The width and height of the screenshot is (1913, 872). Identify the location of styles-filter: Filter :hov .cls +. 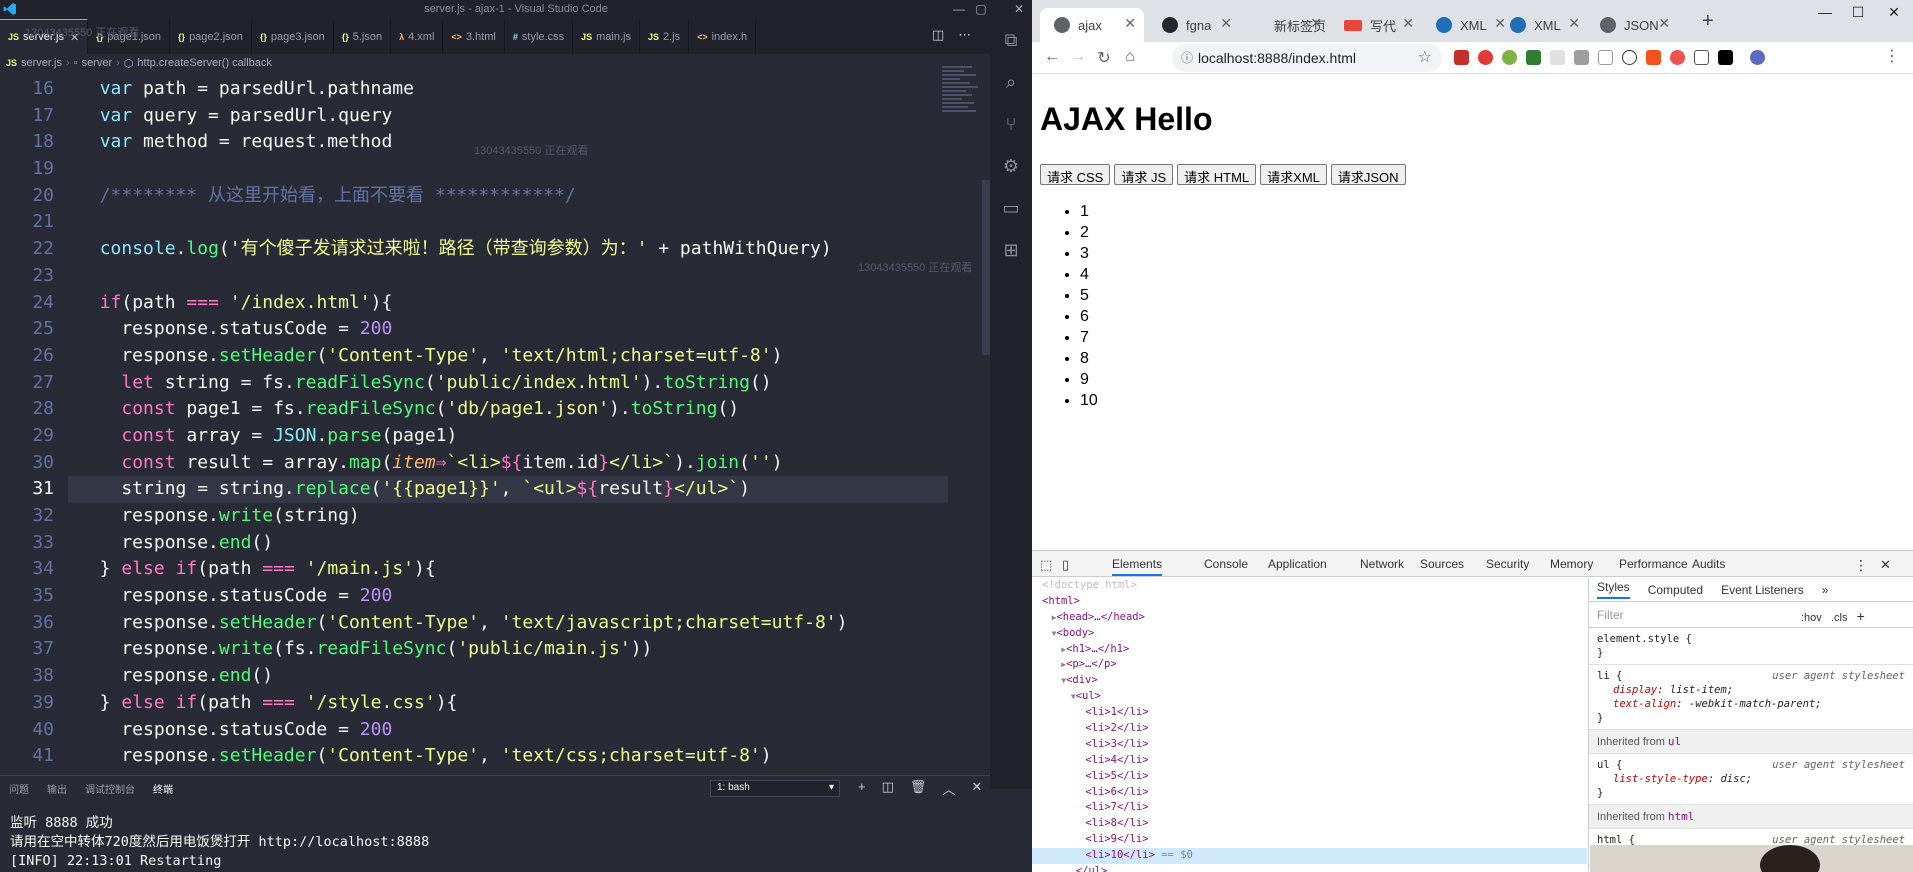
(1751, 615).